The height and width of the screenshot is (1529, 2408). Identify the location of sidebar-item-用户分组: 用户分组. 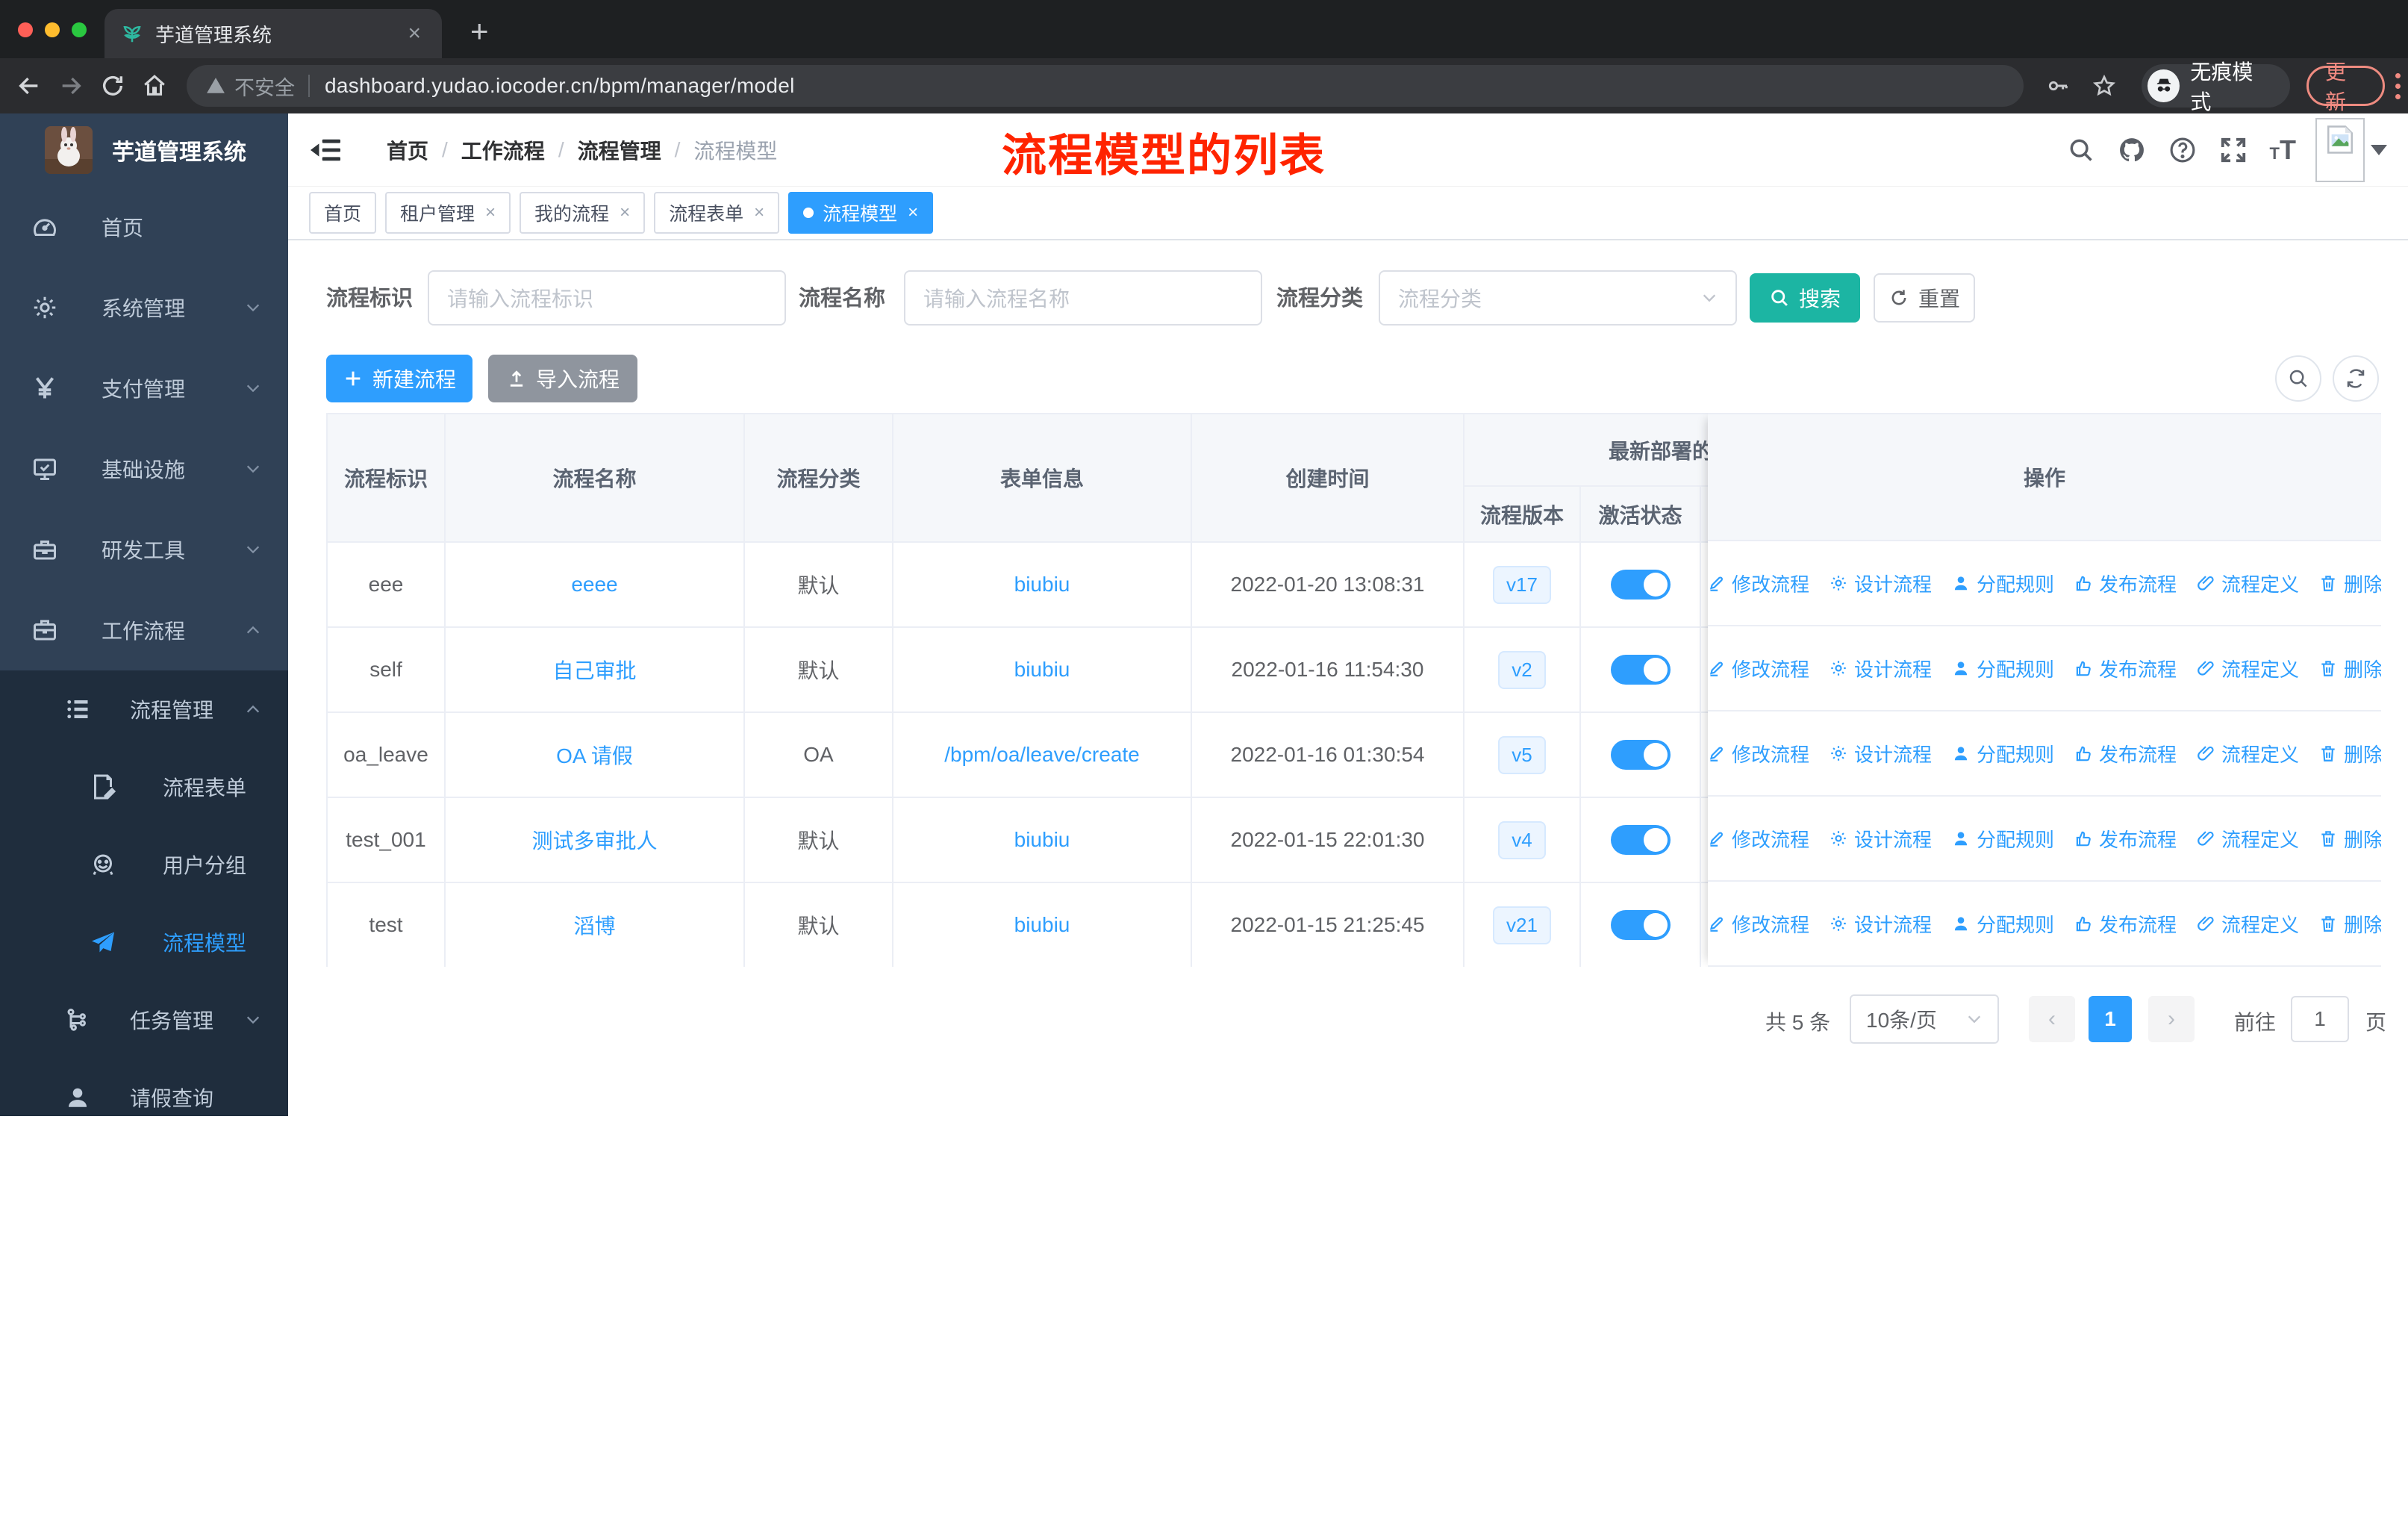
(144, 864).